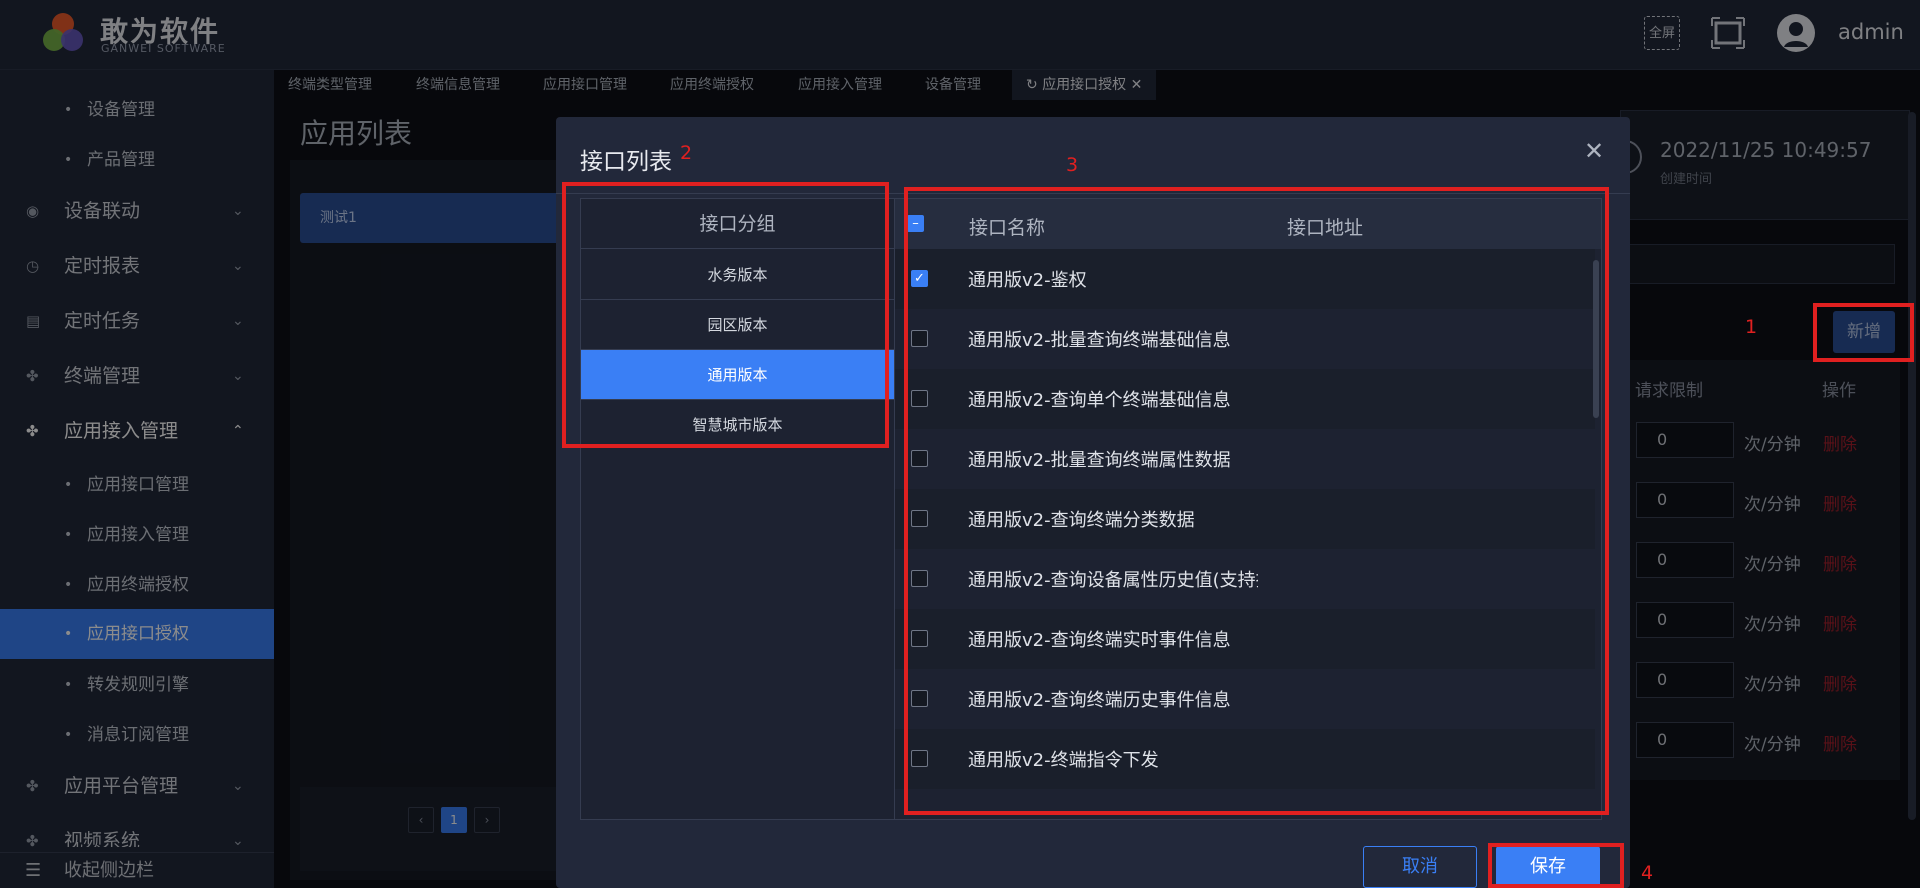 Image resolution: width=1920 pixels, height=888 pixels. What do you see at coordinates (1556, 865) in the screenshot?
I see `annotation-box-save` at bounding box center [1556, 865].